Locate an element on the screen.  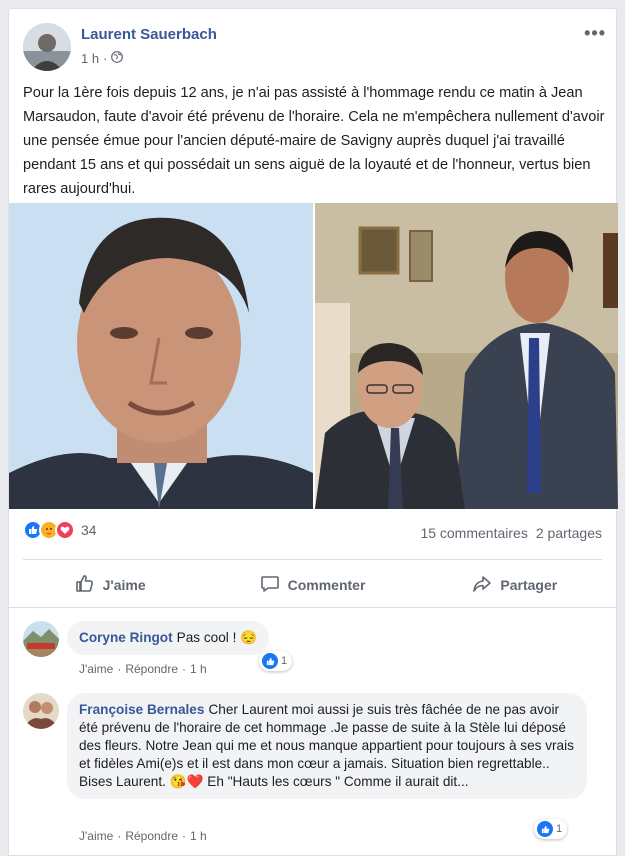
comment-text: Pas cool ! 😔 is located at coordinates (217, 637).